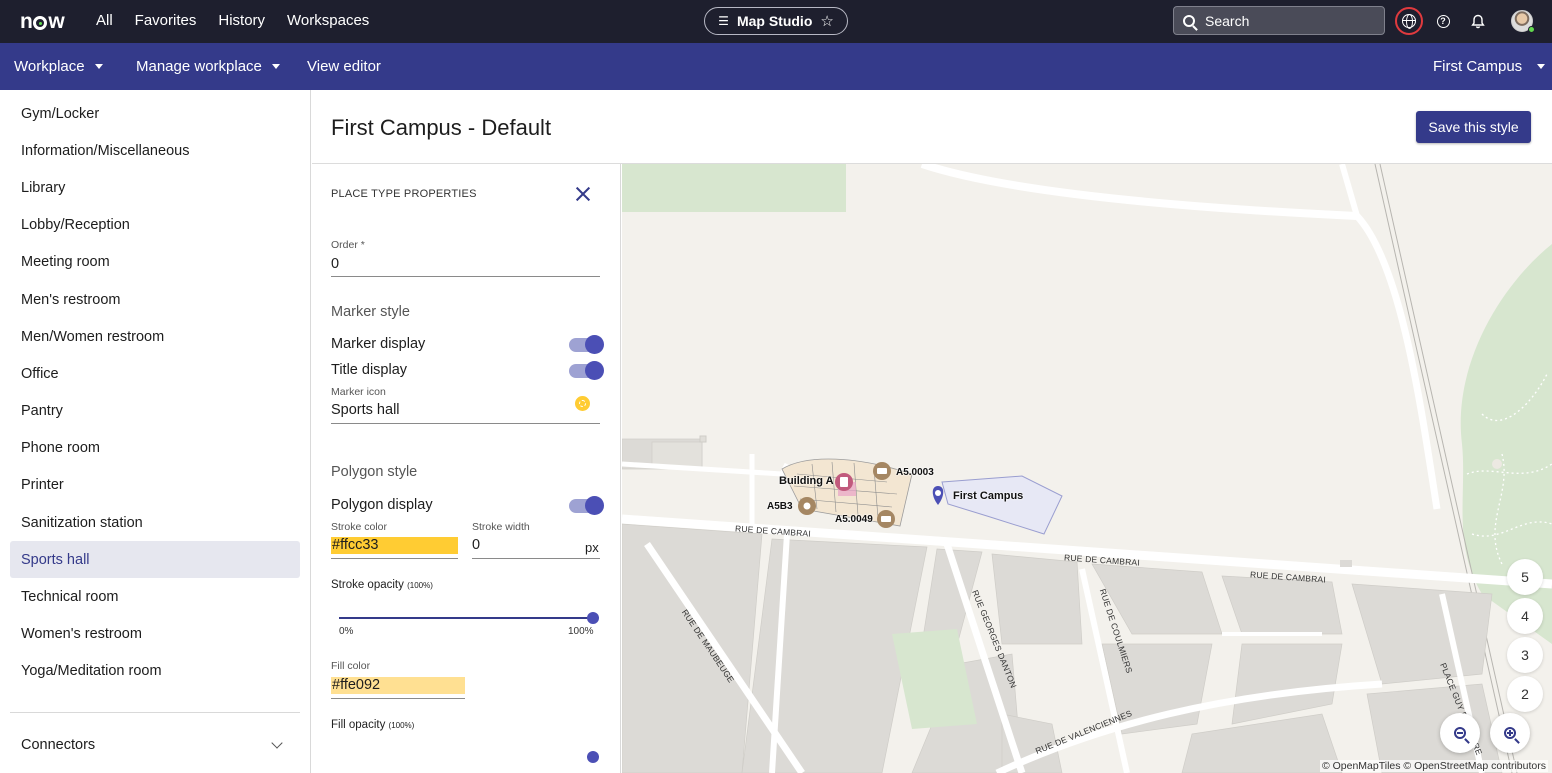 The image size is (1552, 773). Describe the element at coordinates (155, 671) in the screenshot. I see `place-type-item: Yoga/Meditation room` at that location.